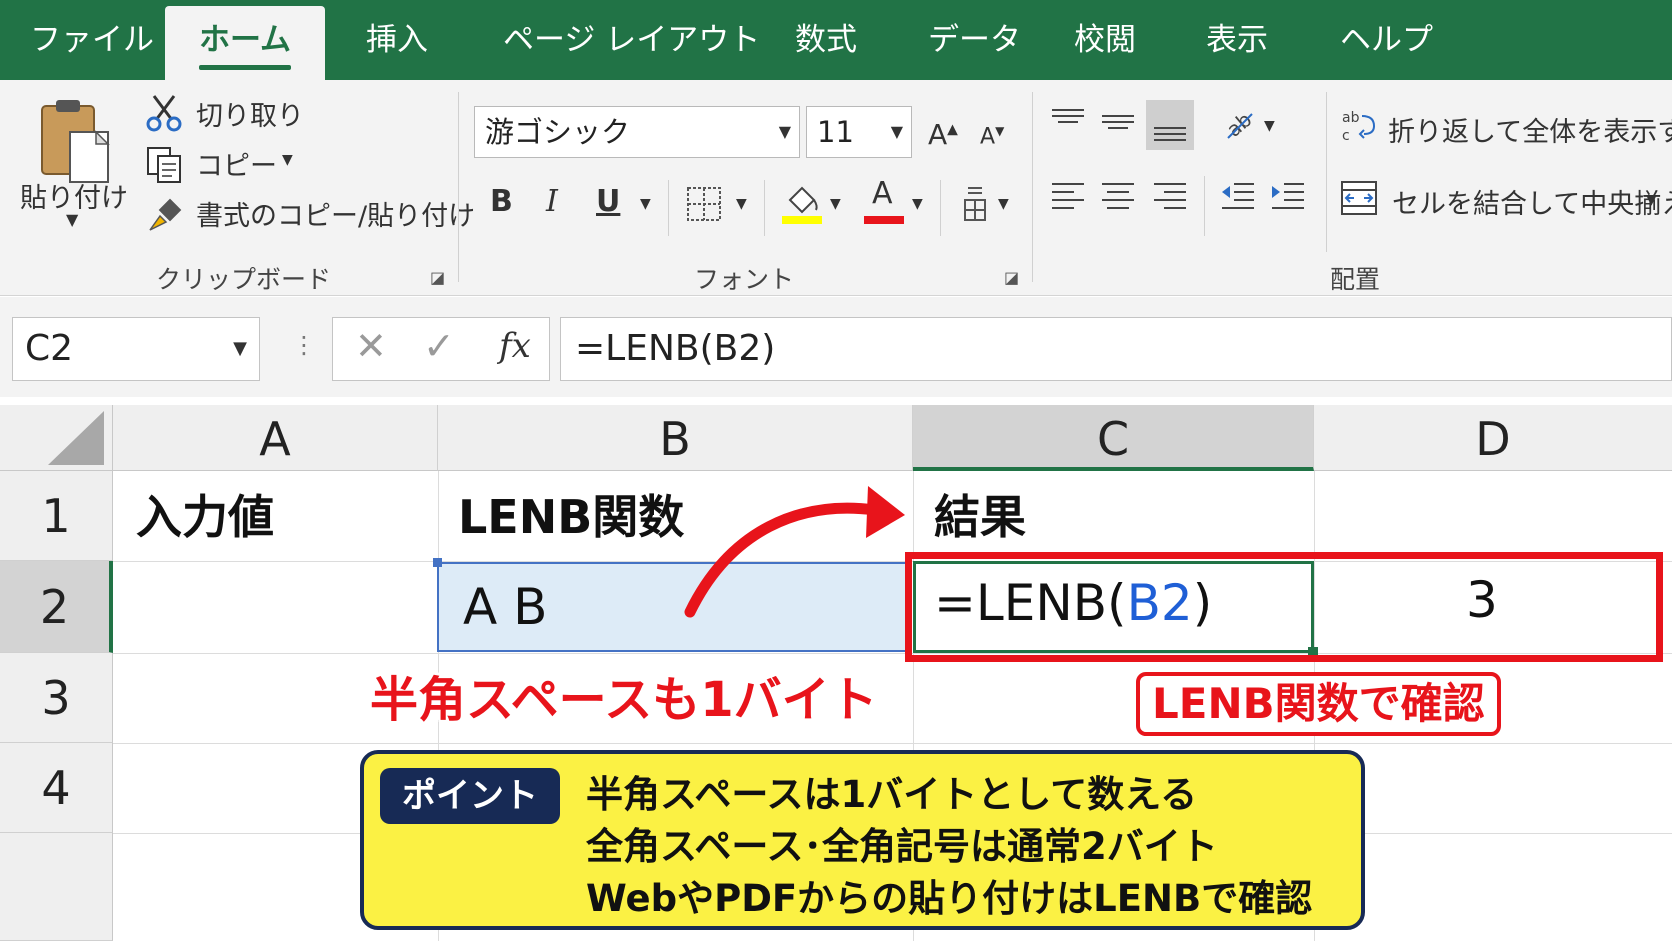 Image resolution: width=1672 pixels, height=941 pixels. I want to click on point-line-1: 半角スペースは1バイトとして数える, so click(892, 794).